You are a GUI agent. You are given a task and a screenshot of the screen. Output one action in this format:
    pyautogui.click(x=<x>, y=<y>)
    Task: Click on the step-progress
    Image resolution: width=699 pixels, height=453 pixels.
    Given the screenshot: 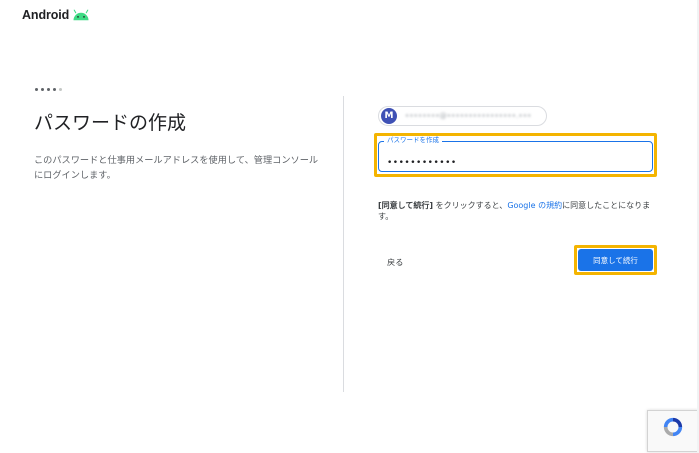 What is the action you would take?
    pyautogui.click(x=48, y=89)
    